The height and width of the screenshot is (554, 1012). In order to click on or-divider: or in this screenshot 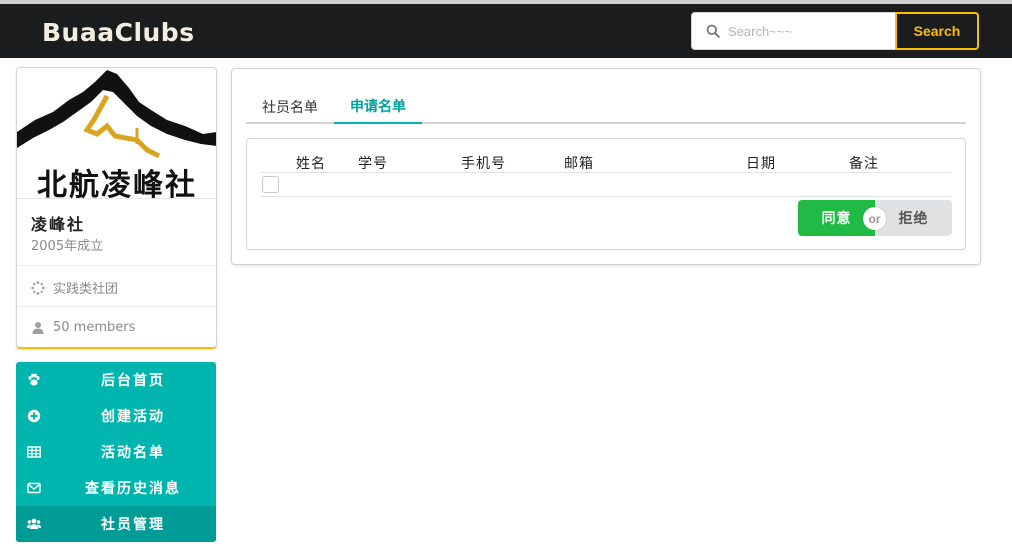, I will do `click(874, 218)`.